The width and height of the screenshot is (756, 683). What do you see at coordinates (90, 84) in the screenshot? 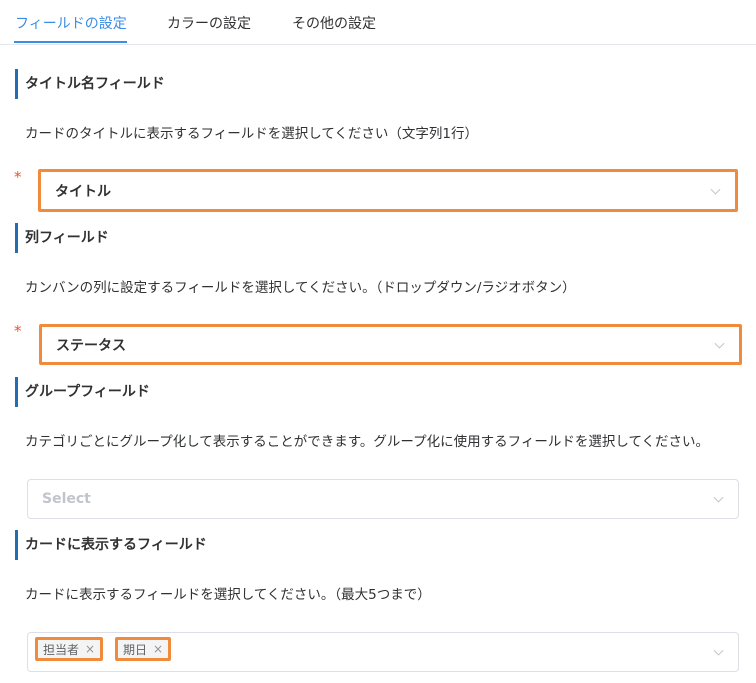
I see `title-field-heading: タイトル名フィールド` at bounding box center [90, 84].